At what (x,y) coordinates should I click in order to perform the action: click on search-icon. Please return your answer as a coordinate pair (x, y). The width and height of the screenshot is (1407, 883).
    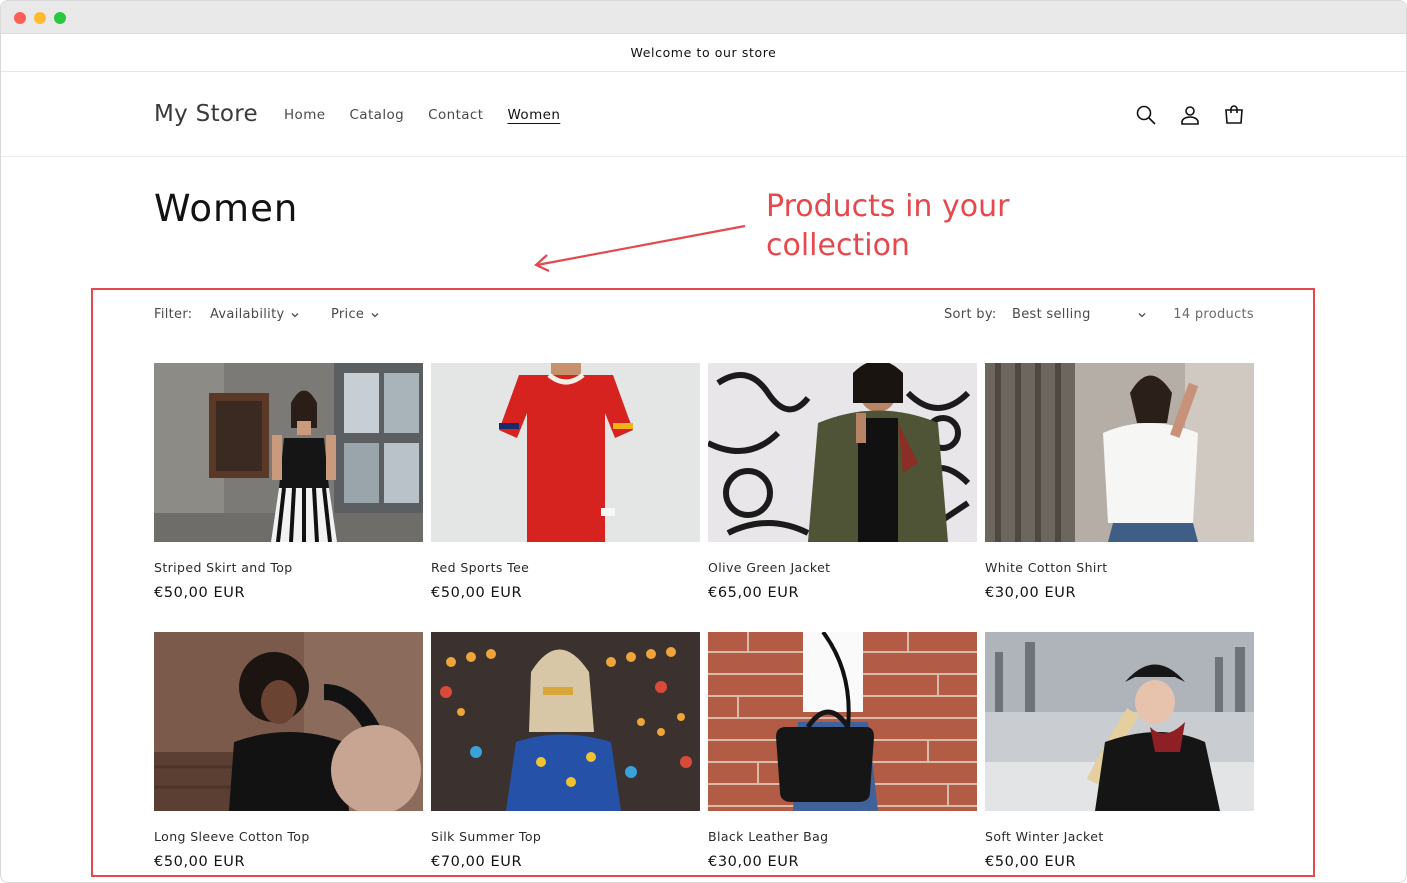
    Looking at the image, I should click on (1146, 115).